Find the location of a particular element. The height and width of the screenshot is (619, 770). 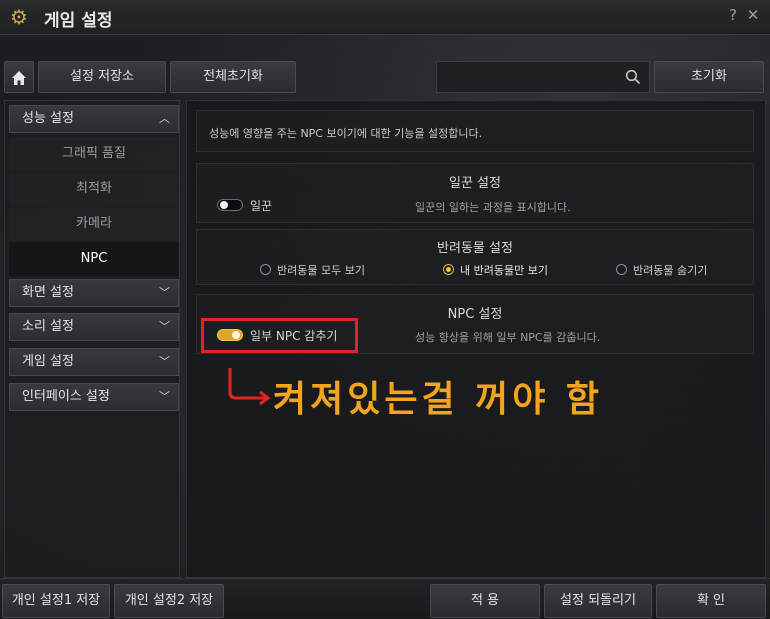

sidebar-category-label: 게임 설정 is located at coordinates (48, 361).